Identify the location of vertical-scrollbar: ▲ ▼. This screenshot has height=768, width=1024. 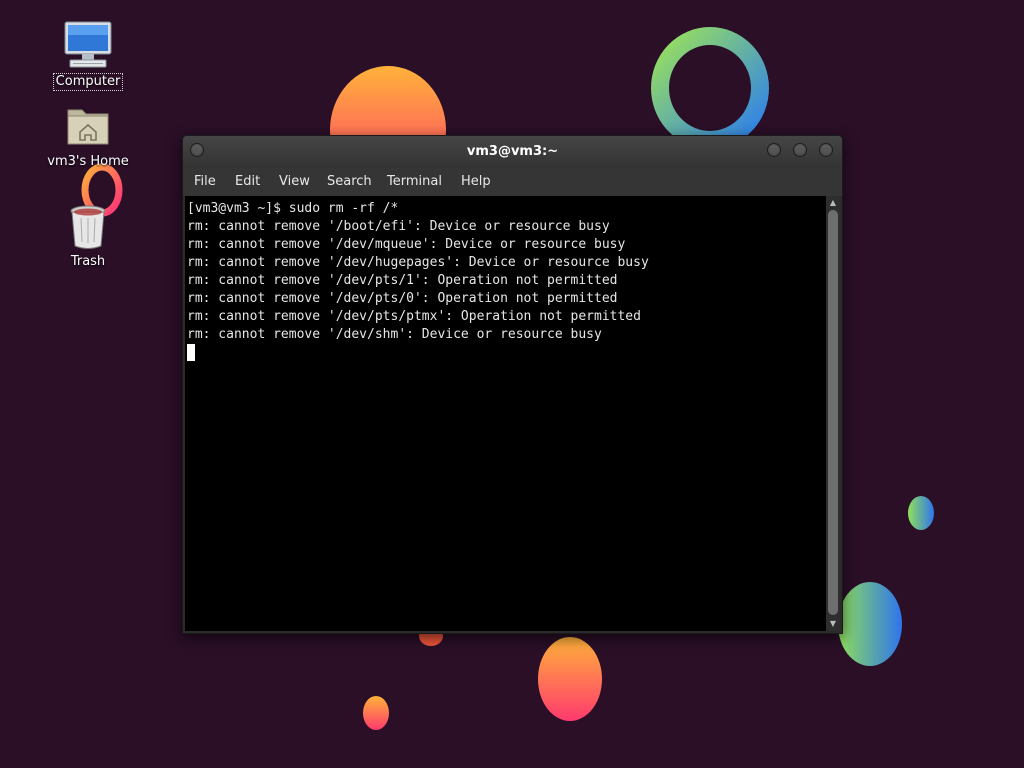
(833, 413).